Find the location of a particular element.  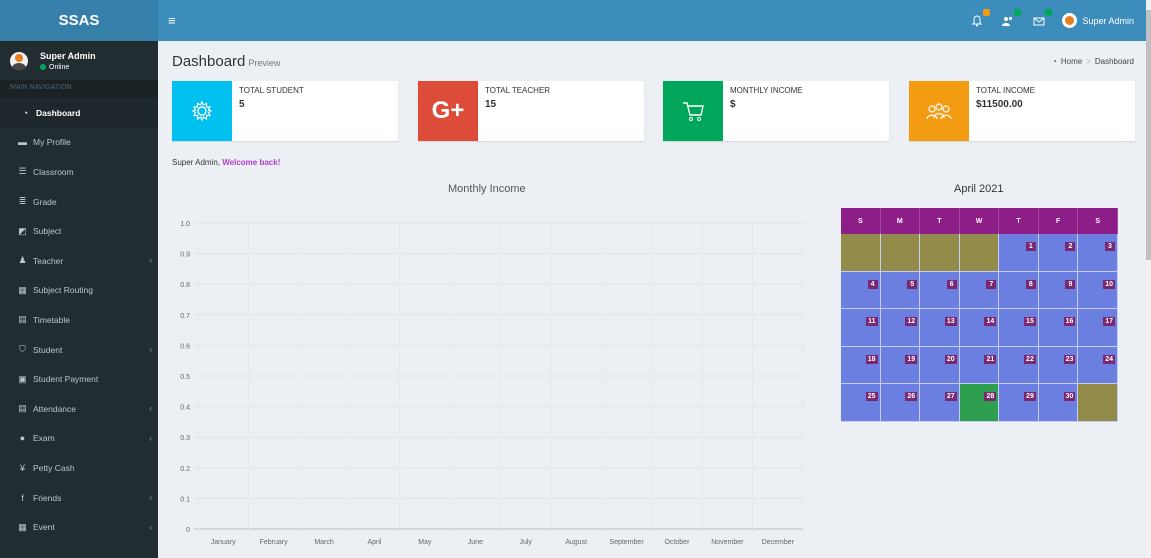

calendar-today-cell: 28 is located at coordinates (979, 403).